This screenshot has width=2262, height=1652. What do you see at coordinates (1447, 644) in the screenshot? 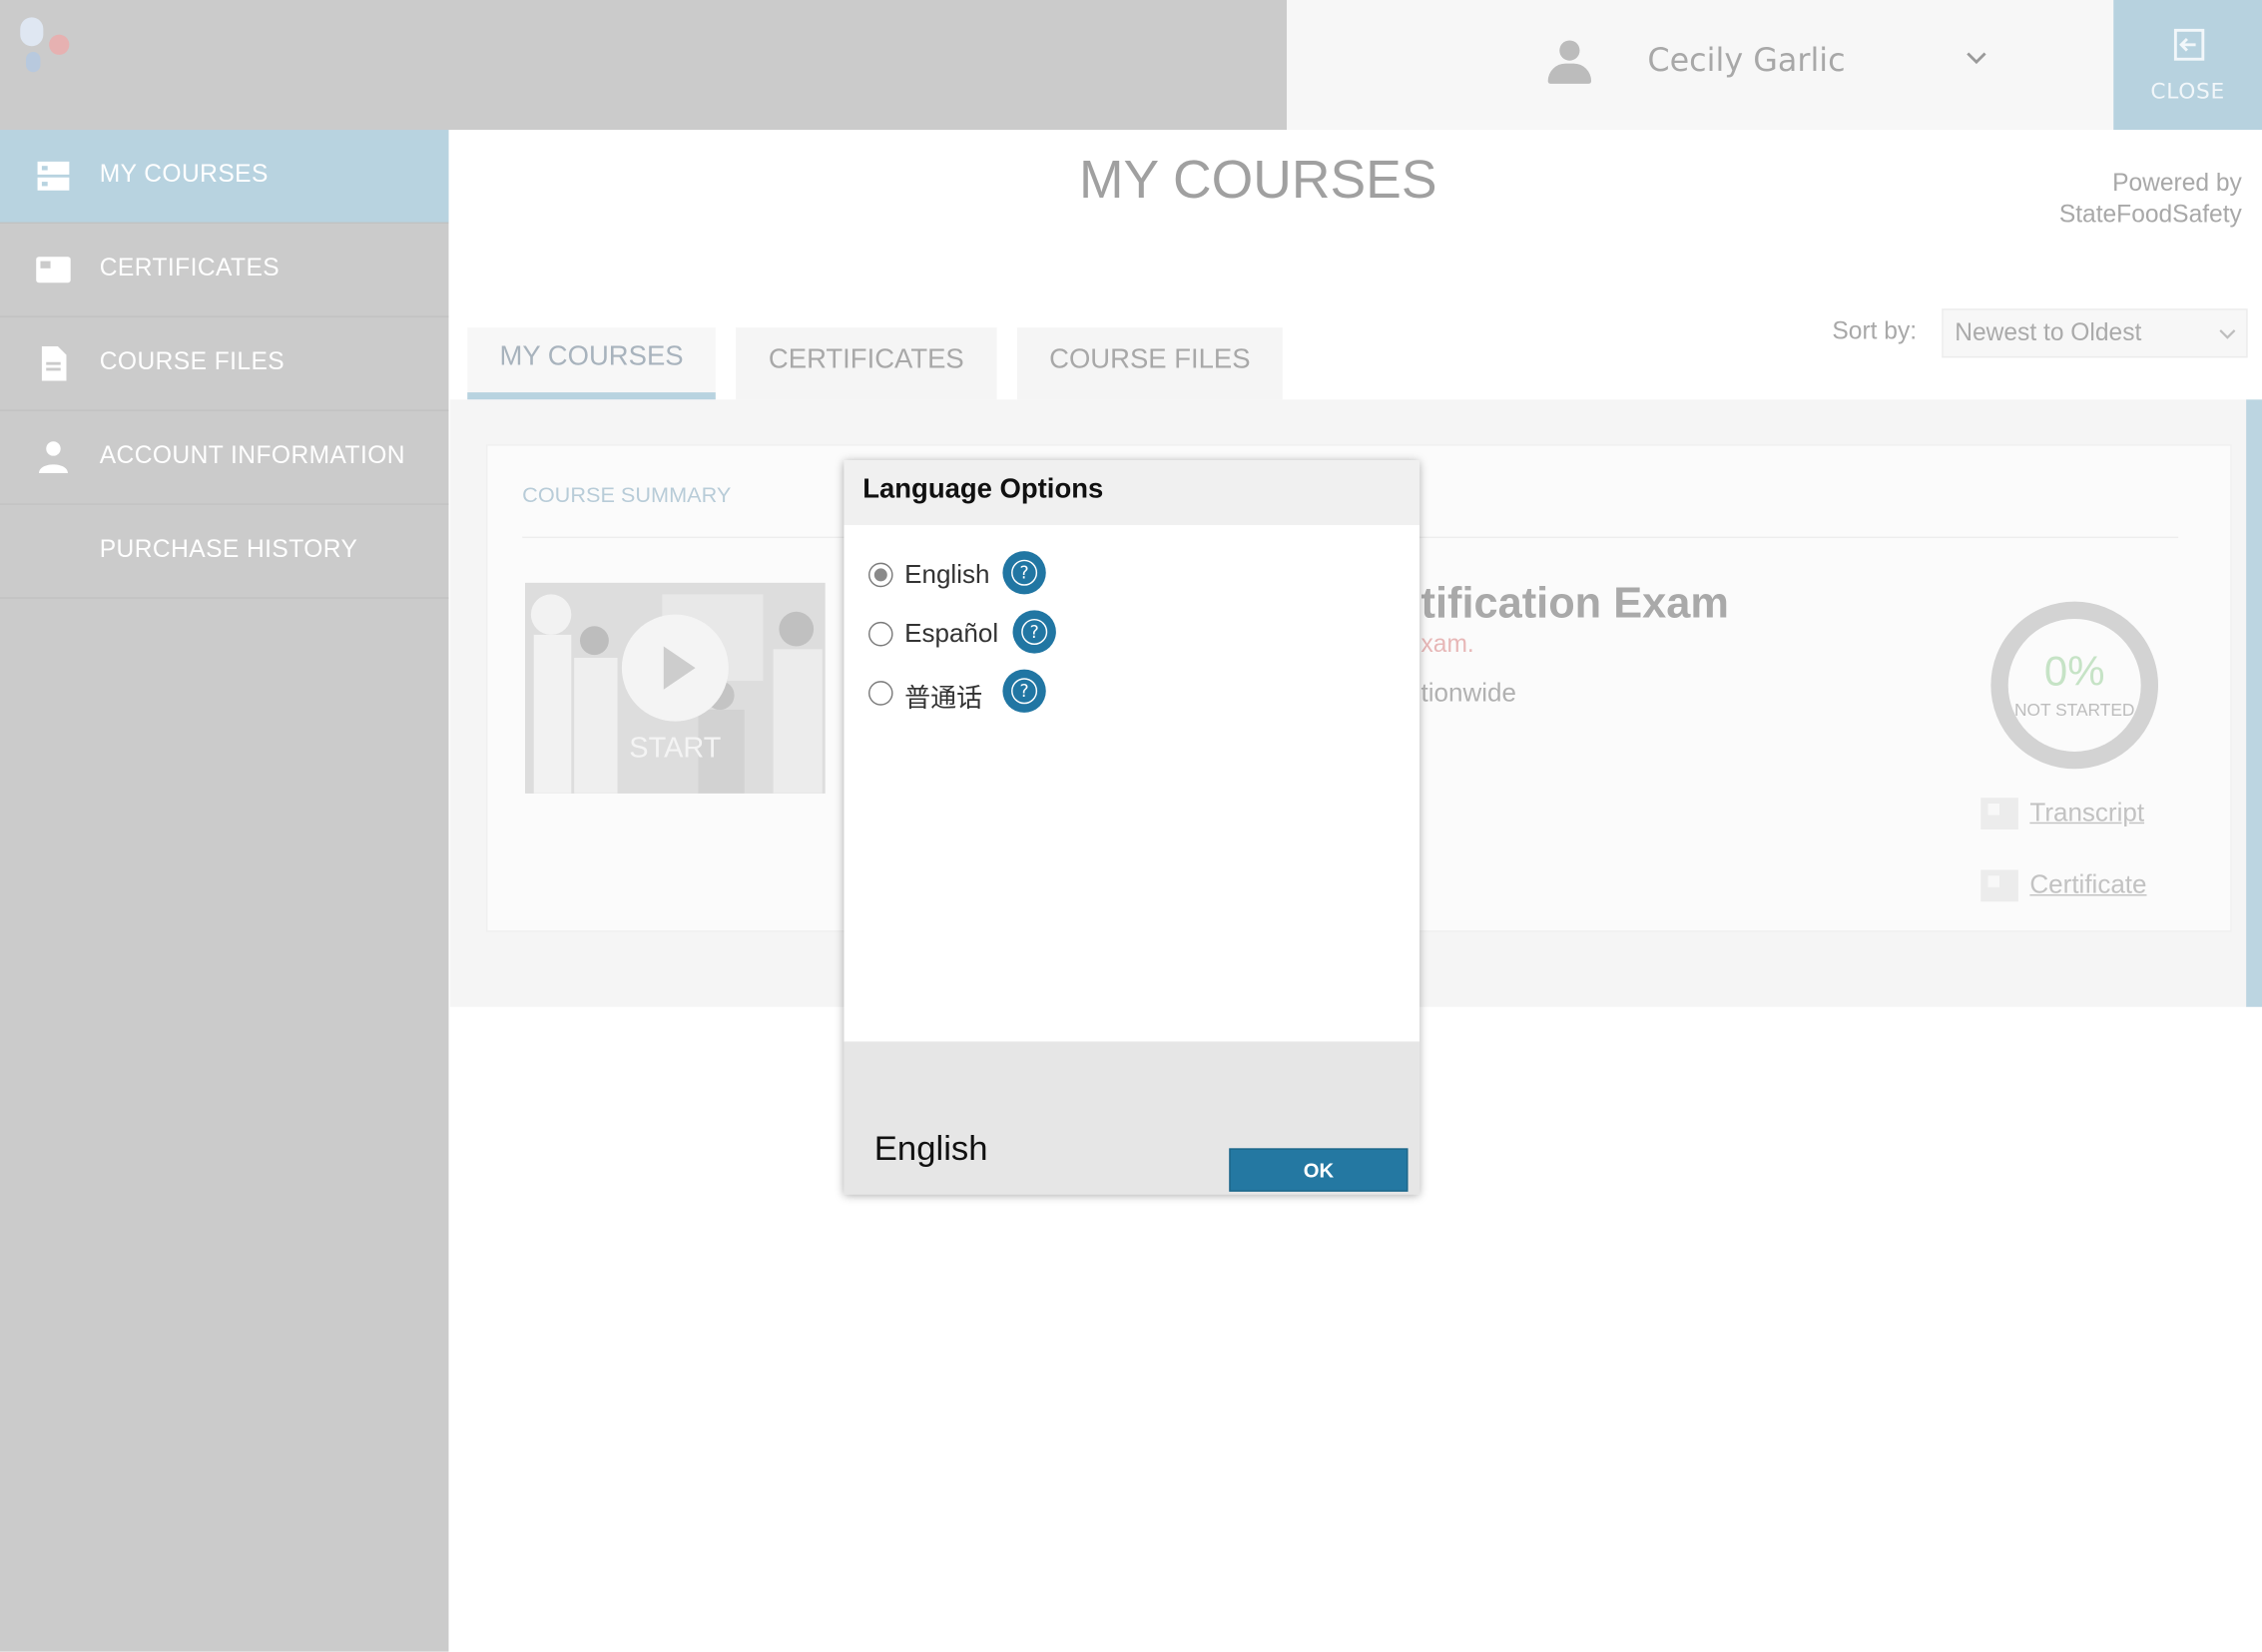
I see `course-subtitle: xam.` at bounding box center [1447, 644].